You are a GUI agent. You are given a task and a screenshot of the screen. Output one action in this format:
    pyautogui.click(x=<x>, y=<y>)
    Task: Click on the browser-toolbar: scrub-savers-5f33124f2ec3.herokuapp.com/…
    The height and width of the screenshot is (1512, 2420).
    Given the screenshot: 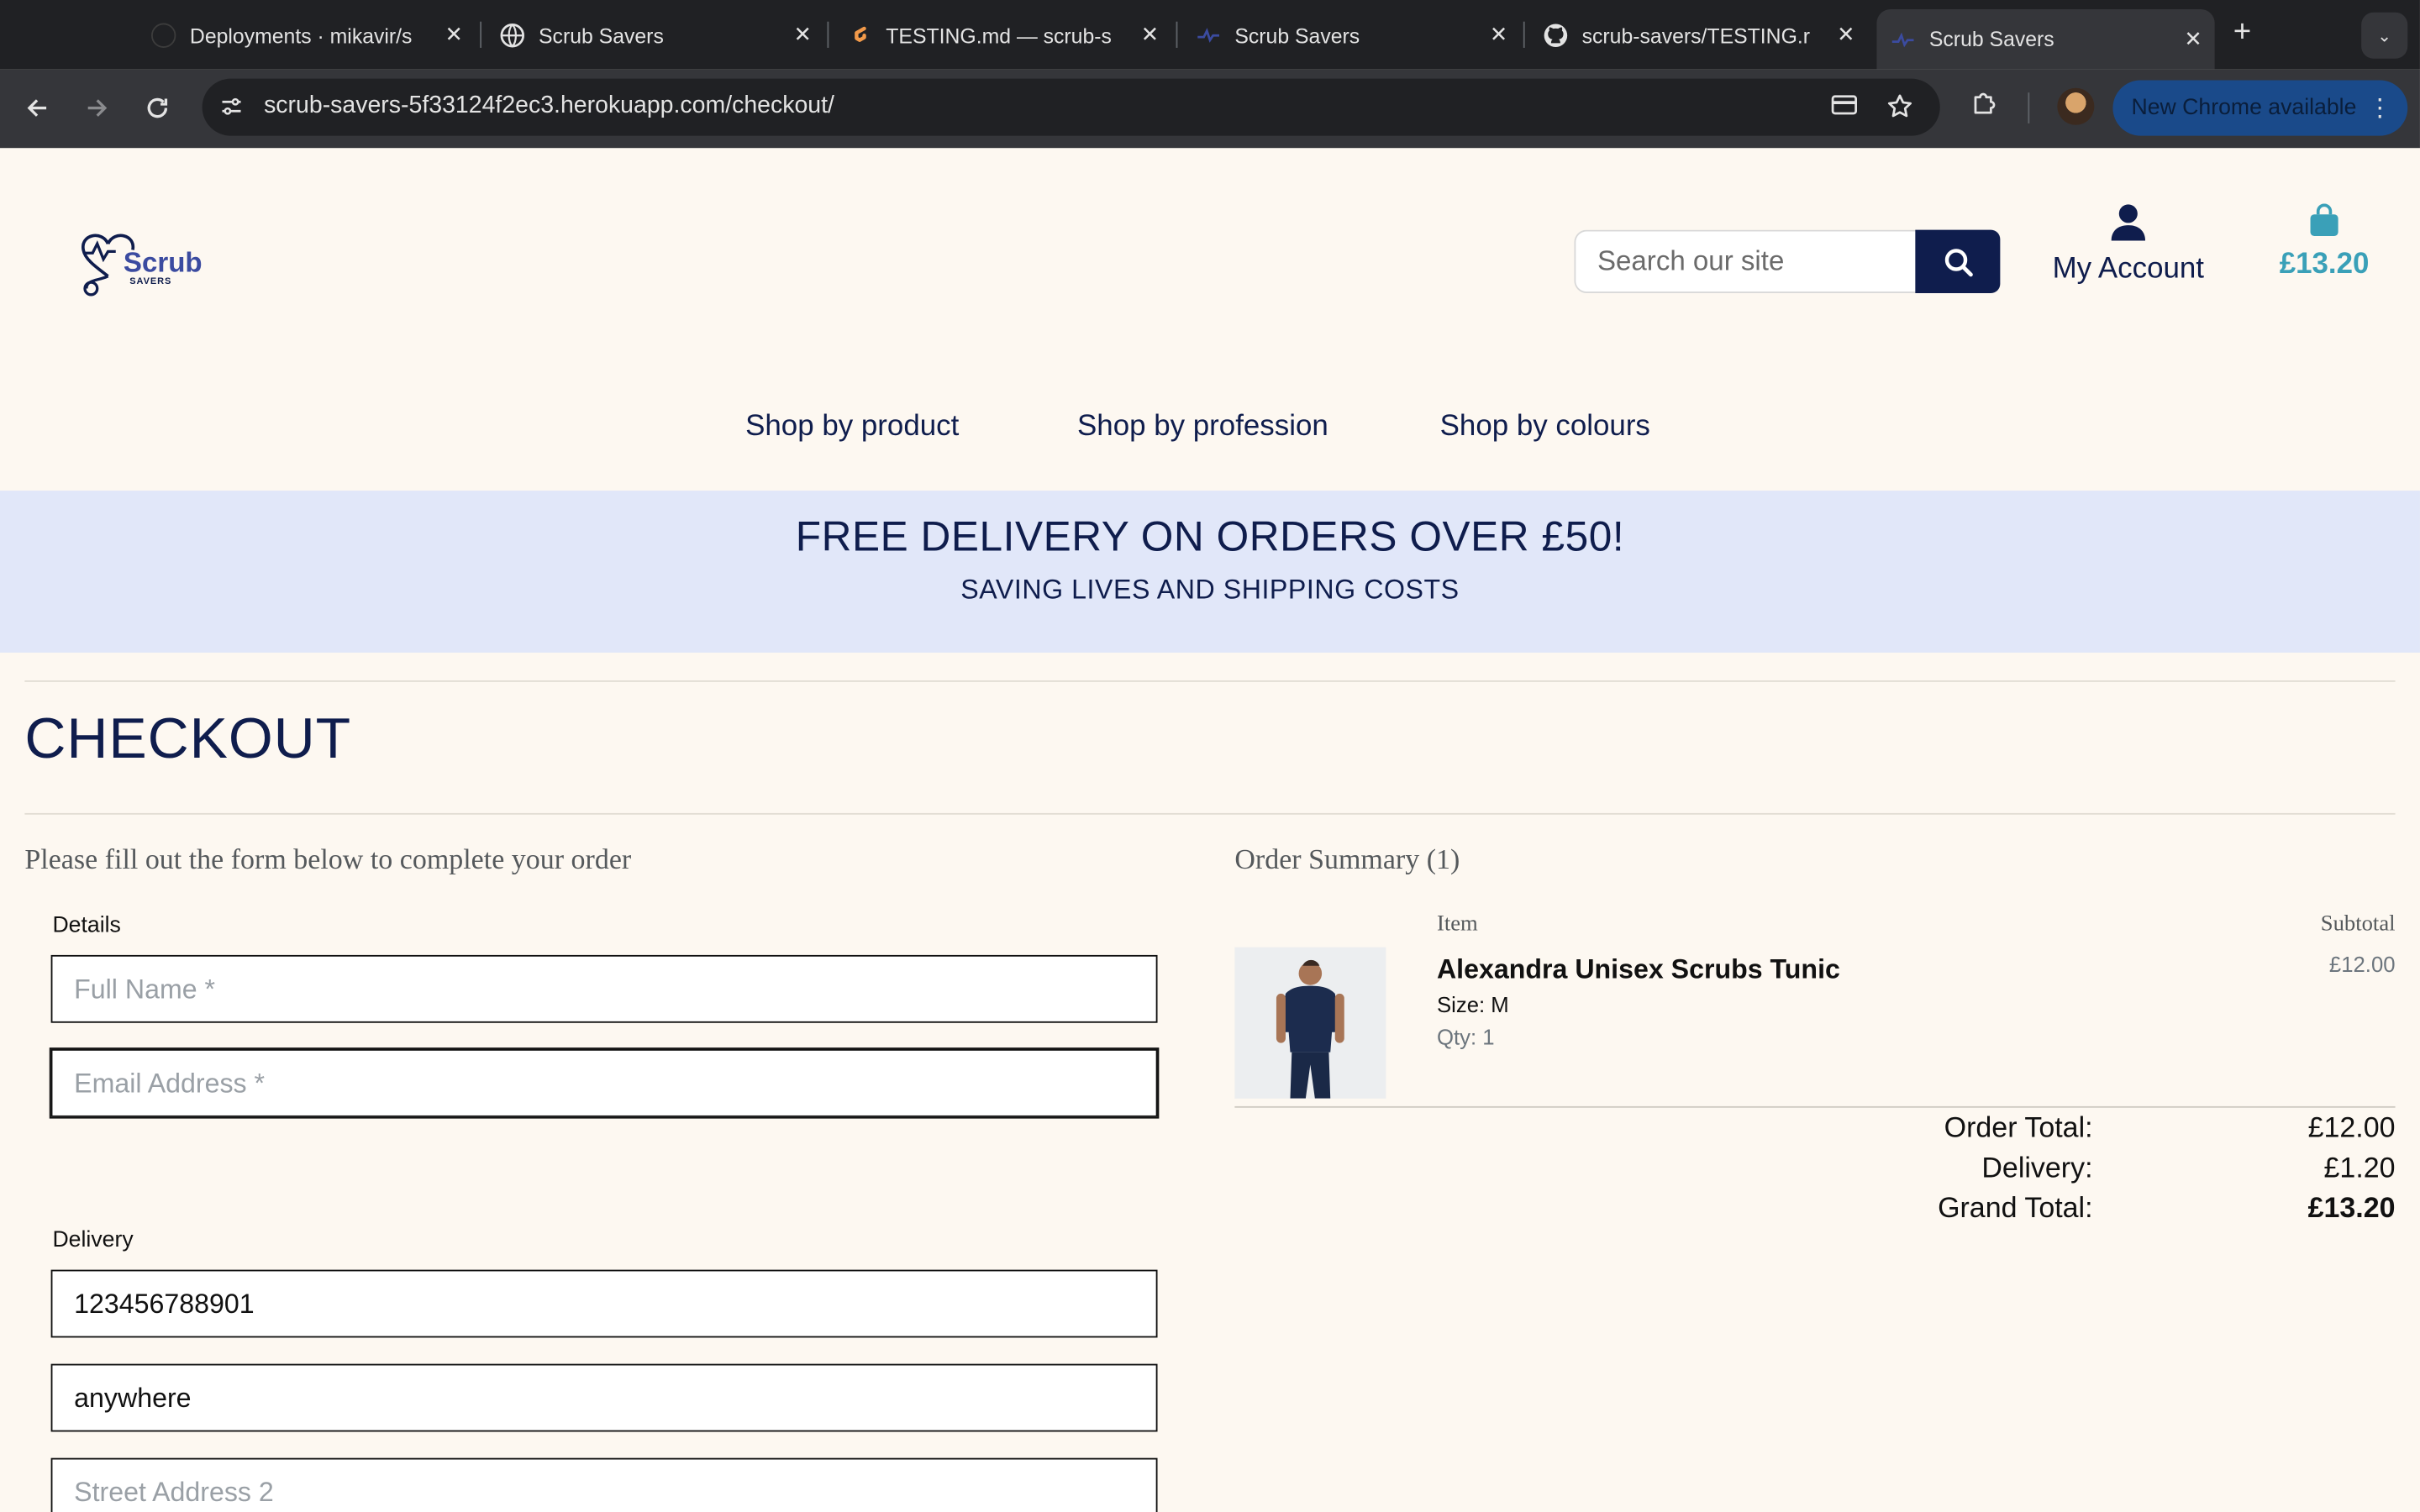 What is the action you would take?
    pyautogui.click(x=1210, y=109)
    